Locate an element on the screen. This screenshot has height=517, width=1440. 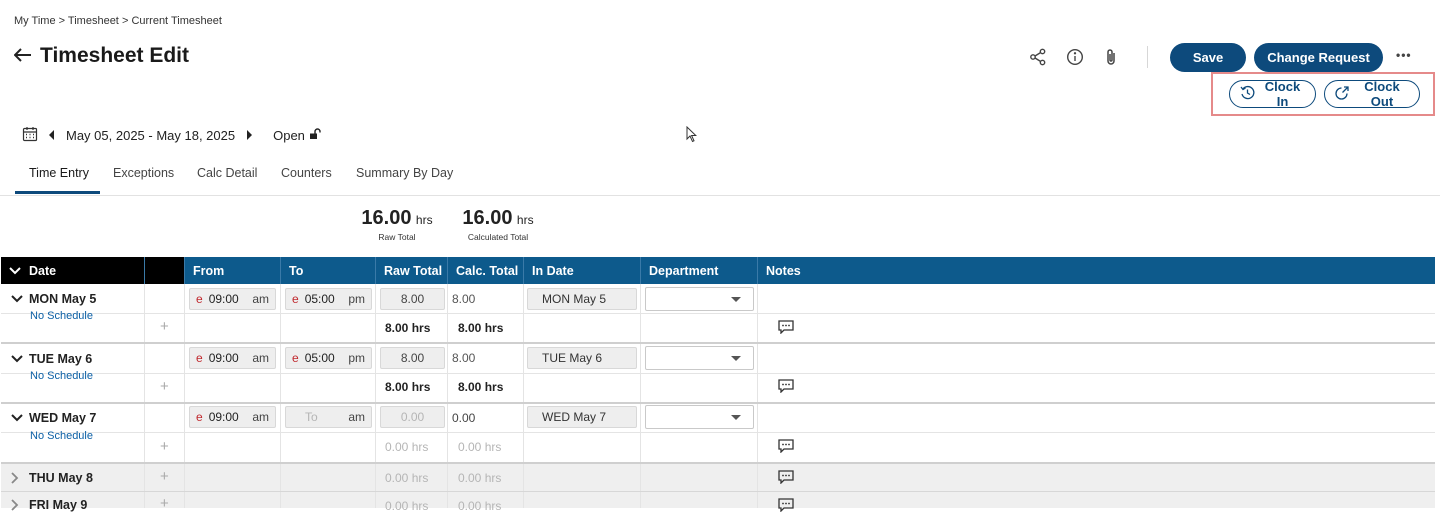
column-header-notes: Notes is located at coordinates (1096, 270).